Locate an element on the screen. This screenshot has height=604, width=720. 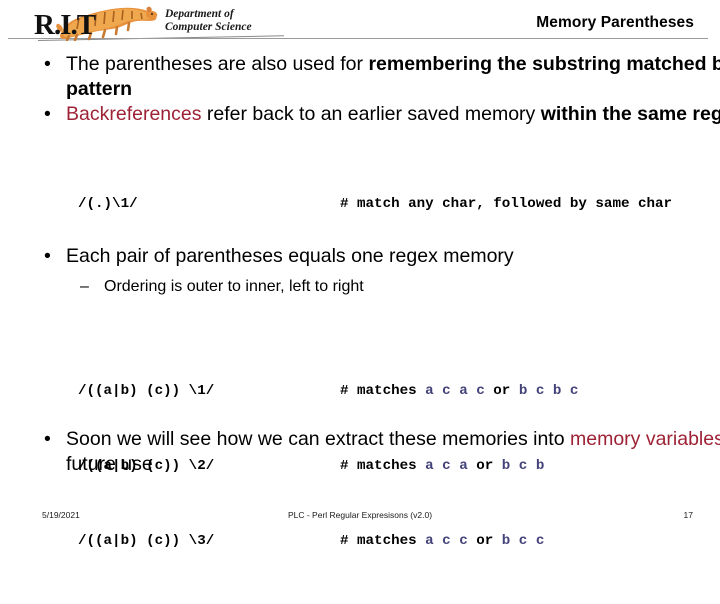
code-comment: # match any char, followed by same char is located at coordinates (506, 204).